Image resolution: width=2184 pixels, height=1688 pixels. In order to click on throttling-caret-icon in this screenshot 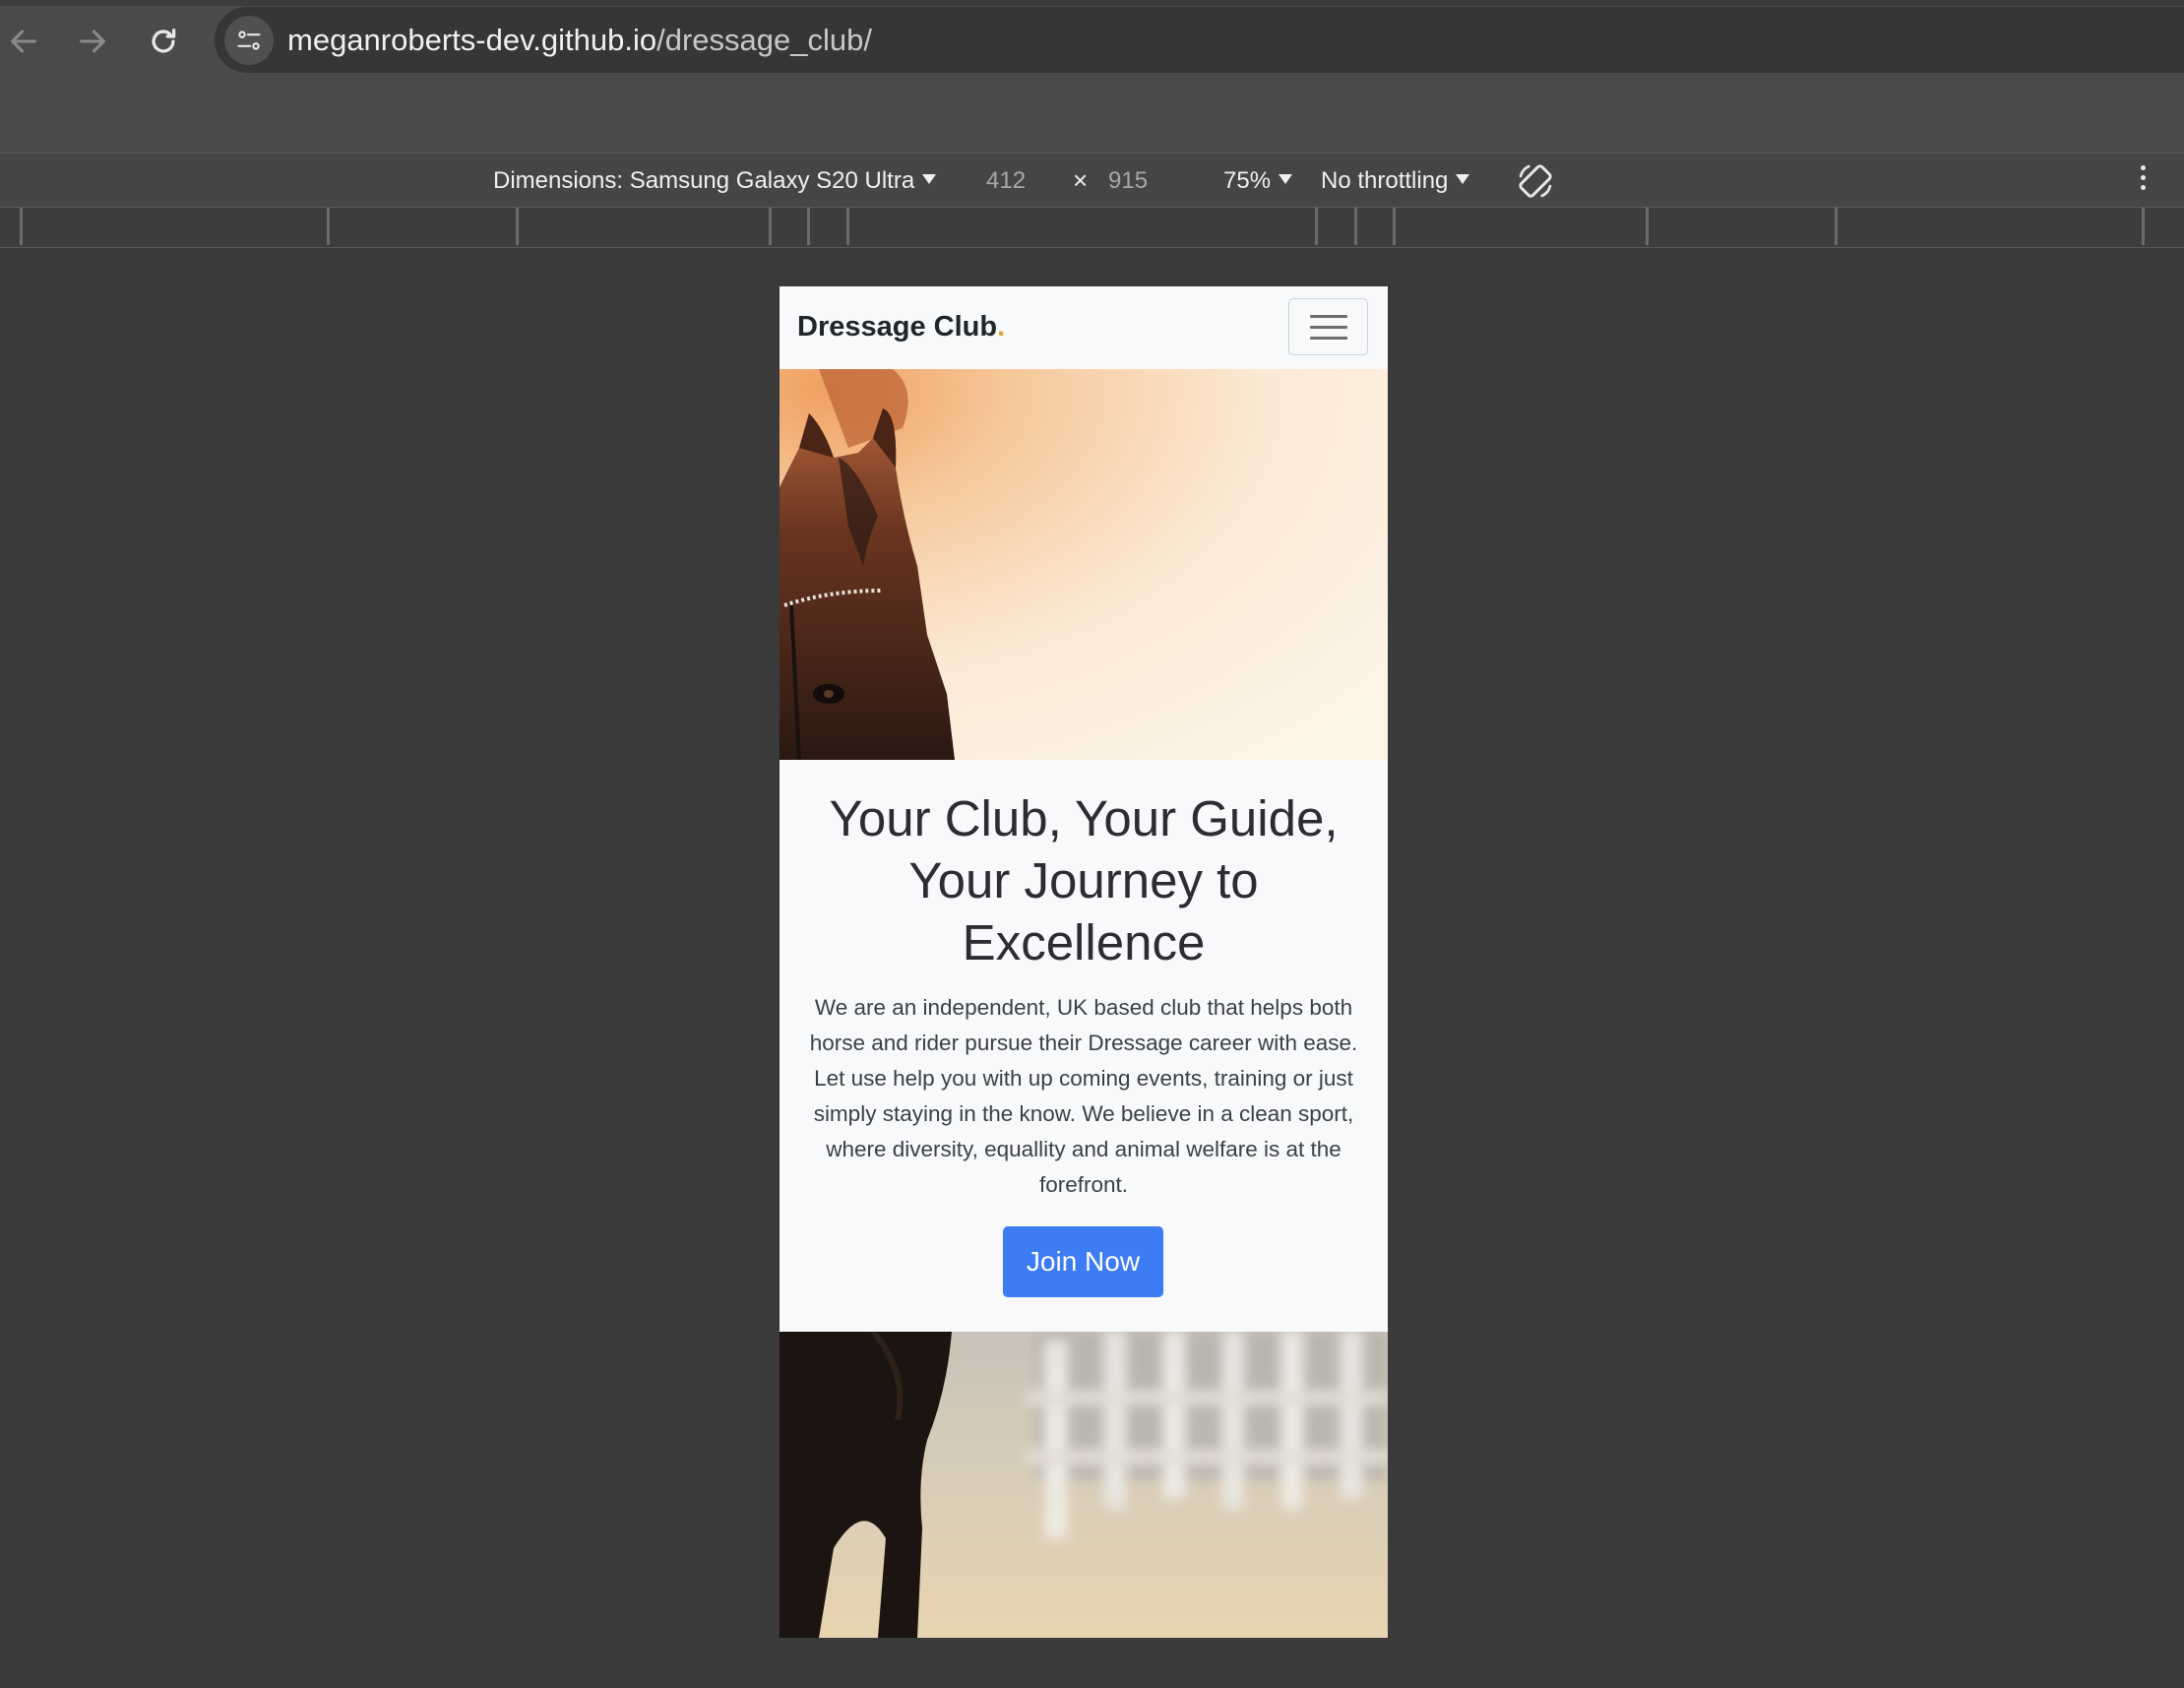, I will do `click(1463, 178)`.